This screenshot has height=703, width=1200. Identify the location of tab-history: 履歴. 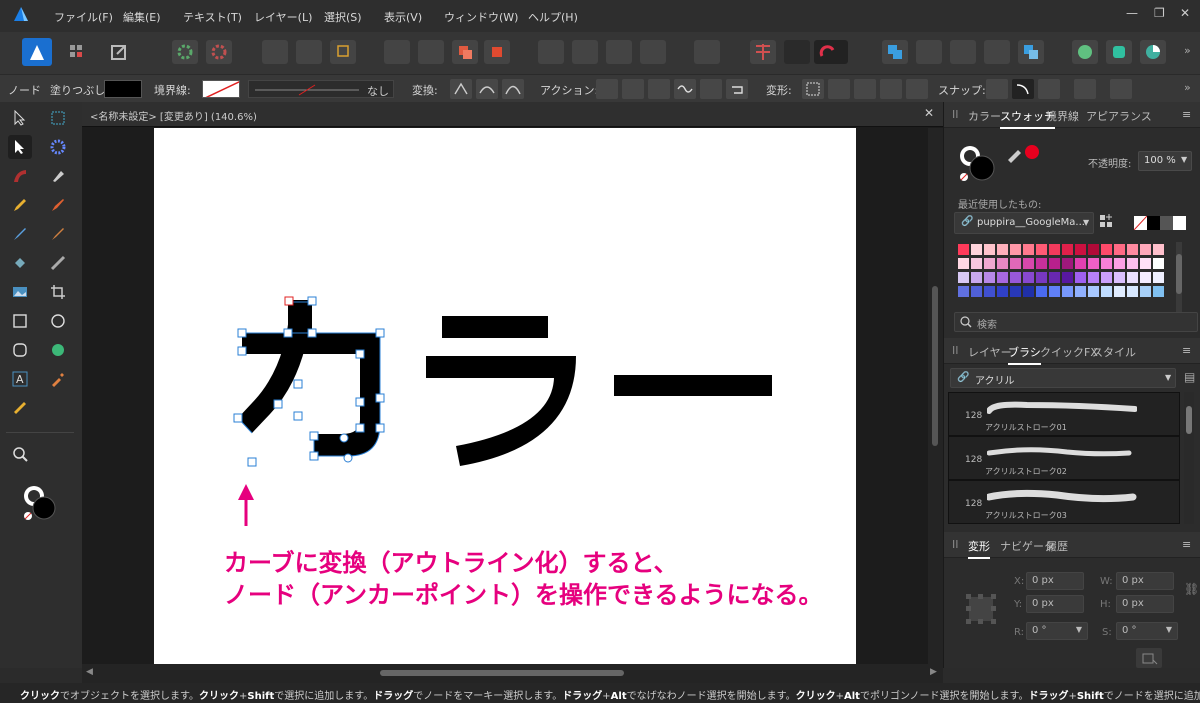
(1057, 546).